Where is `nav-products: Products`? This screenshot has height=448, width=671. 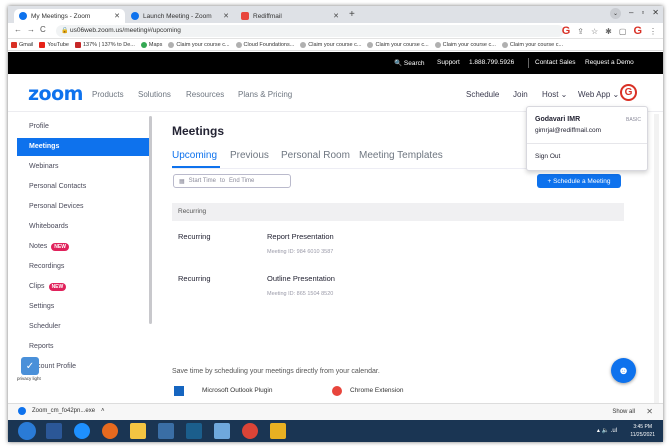 nav-products: Products is located at coordinates (108, 94).